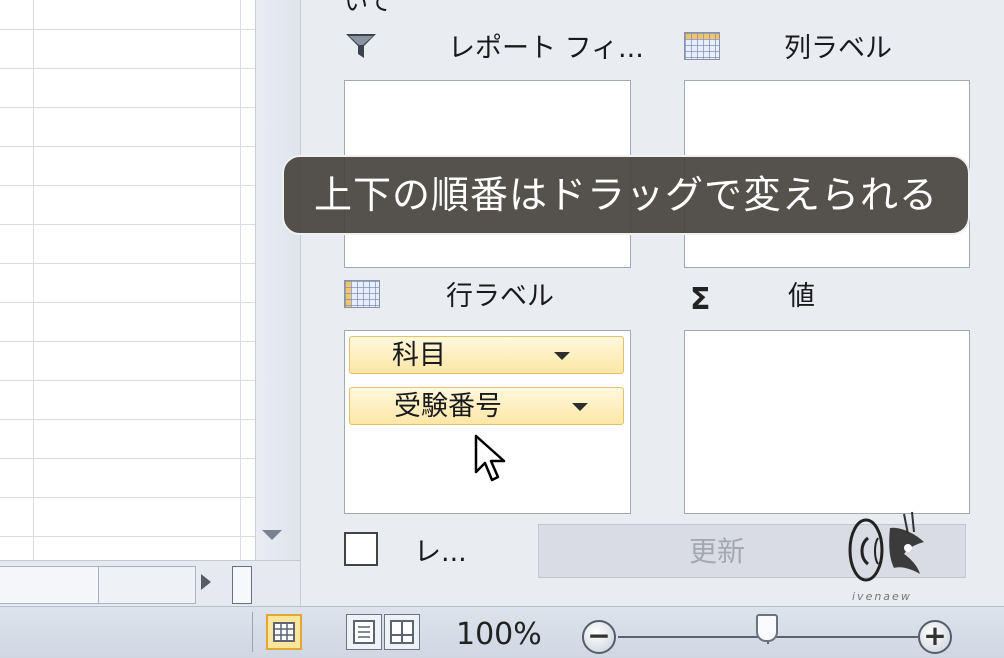 Image resolution: width=1004 pixels, height=658 pixels. I want to click on zoom-out-button: −, so click(599, 637).